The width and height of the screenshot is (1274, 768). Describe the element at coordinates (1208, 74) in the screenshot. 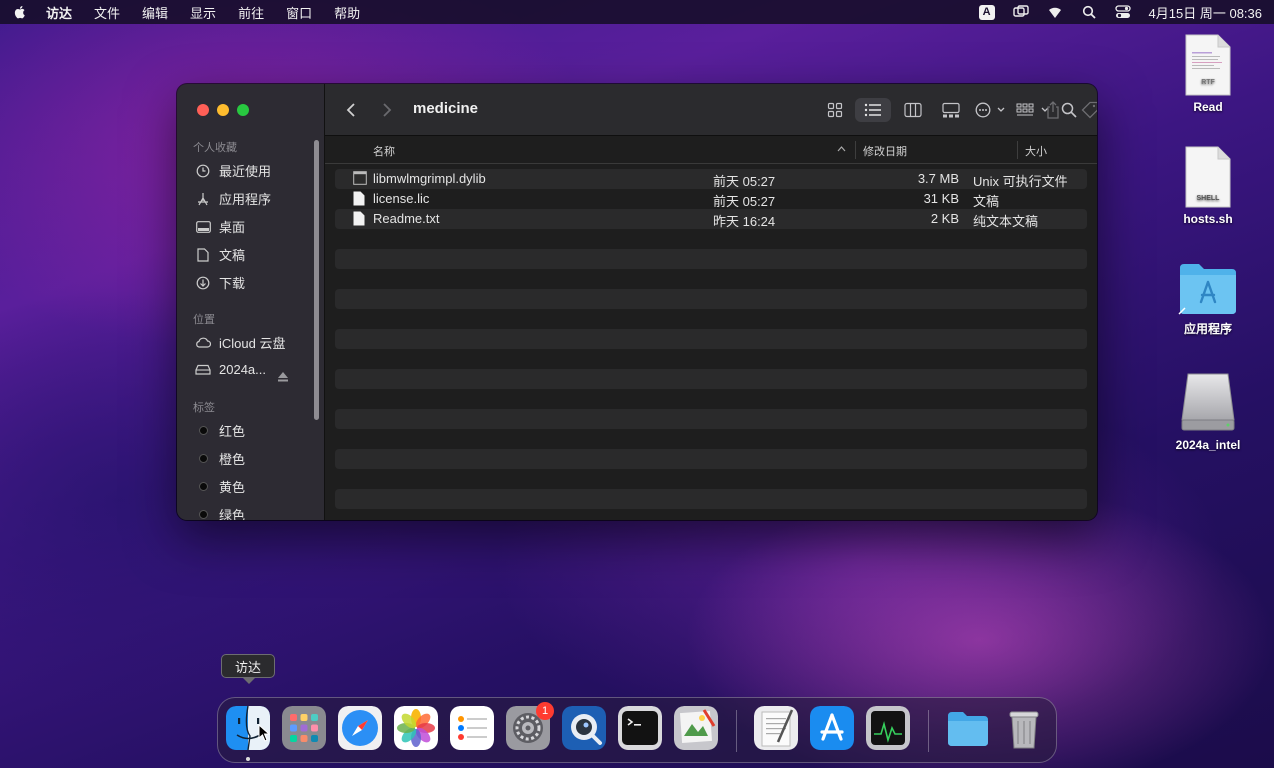

I see `desktop-item-read: RTF Read` at that location.